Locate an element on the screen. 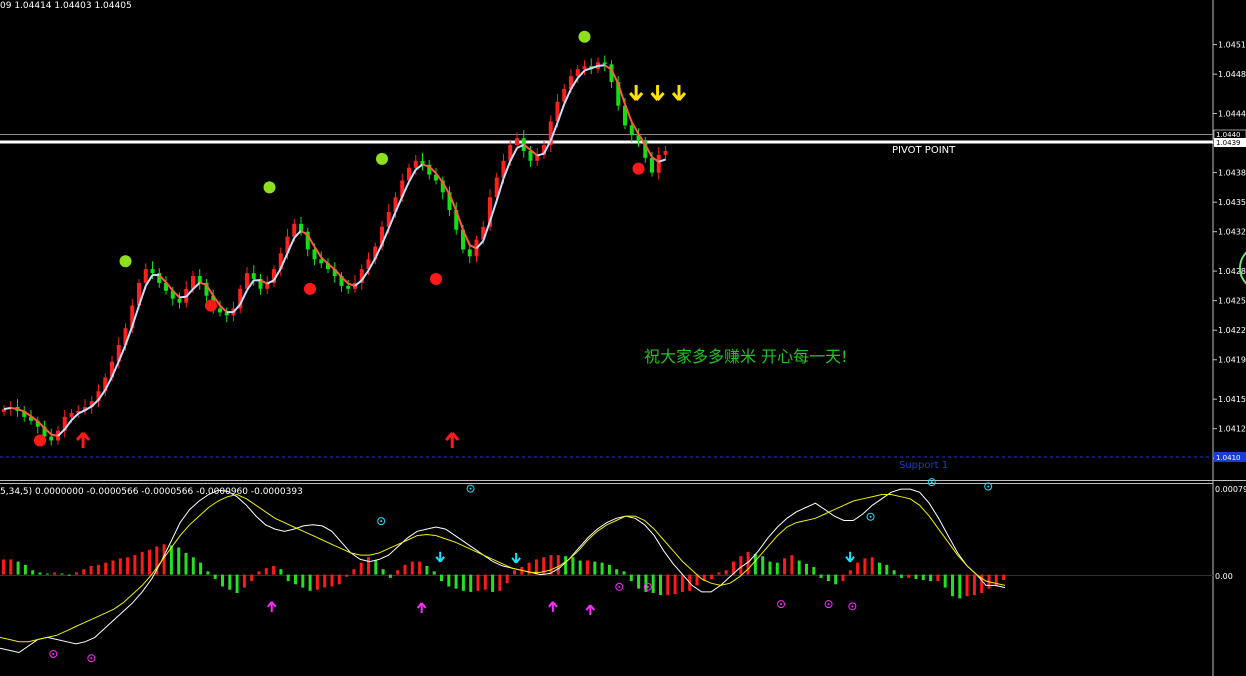 Image resolution: width=1246 pixels, height=676 pixels. price-tick-label: 1.0415 is located at coordinates (1232, 399).